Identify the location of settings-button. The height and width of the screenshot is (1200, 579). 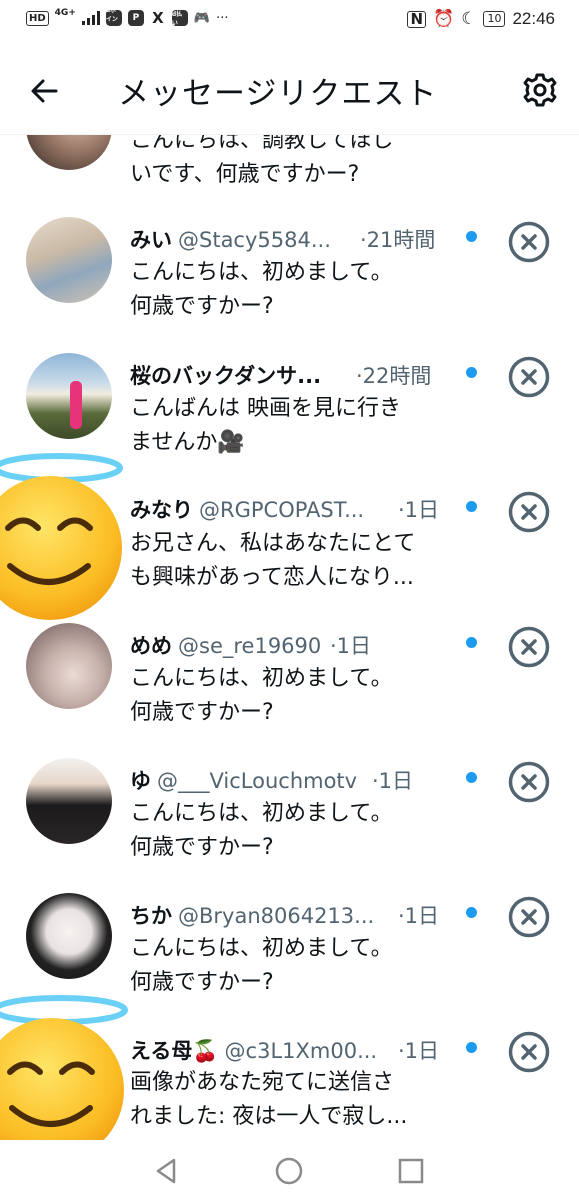
(540, 90).